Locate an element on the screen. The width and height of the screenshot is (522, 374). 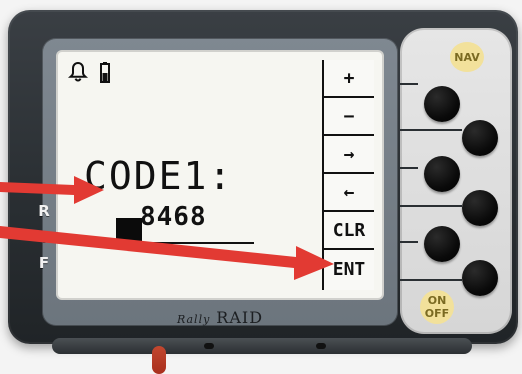
softkey-right: → is located at coordinates (349, 155).